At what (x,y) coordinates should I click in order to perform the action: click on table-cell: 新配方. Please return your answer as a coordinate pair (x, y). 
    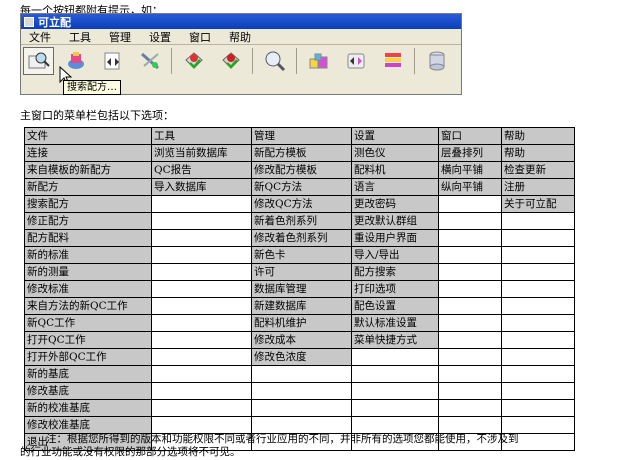
    Looking at the image, I should click on (88, 187).